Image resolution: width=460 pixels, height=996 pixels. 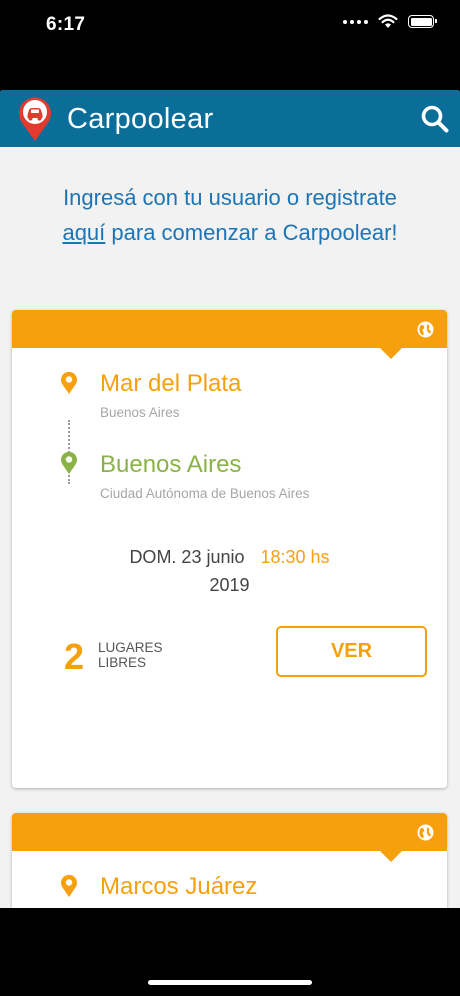 I want to click on intro-text-after: para comenzar a Carpoolear!, so click(x=251, y=232).